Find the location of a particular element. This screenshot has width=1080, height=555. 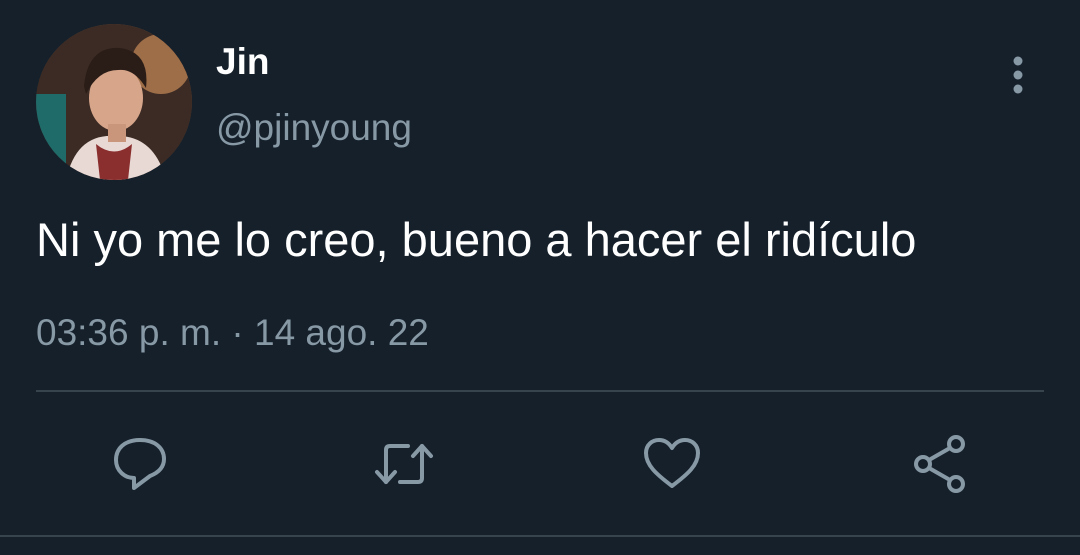

heart-icon is located at coordinates (672, 463).